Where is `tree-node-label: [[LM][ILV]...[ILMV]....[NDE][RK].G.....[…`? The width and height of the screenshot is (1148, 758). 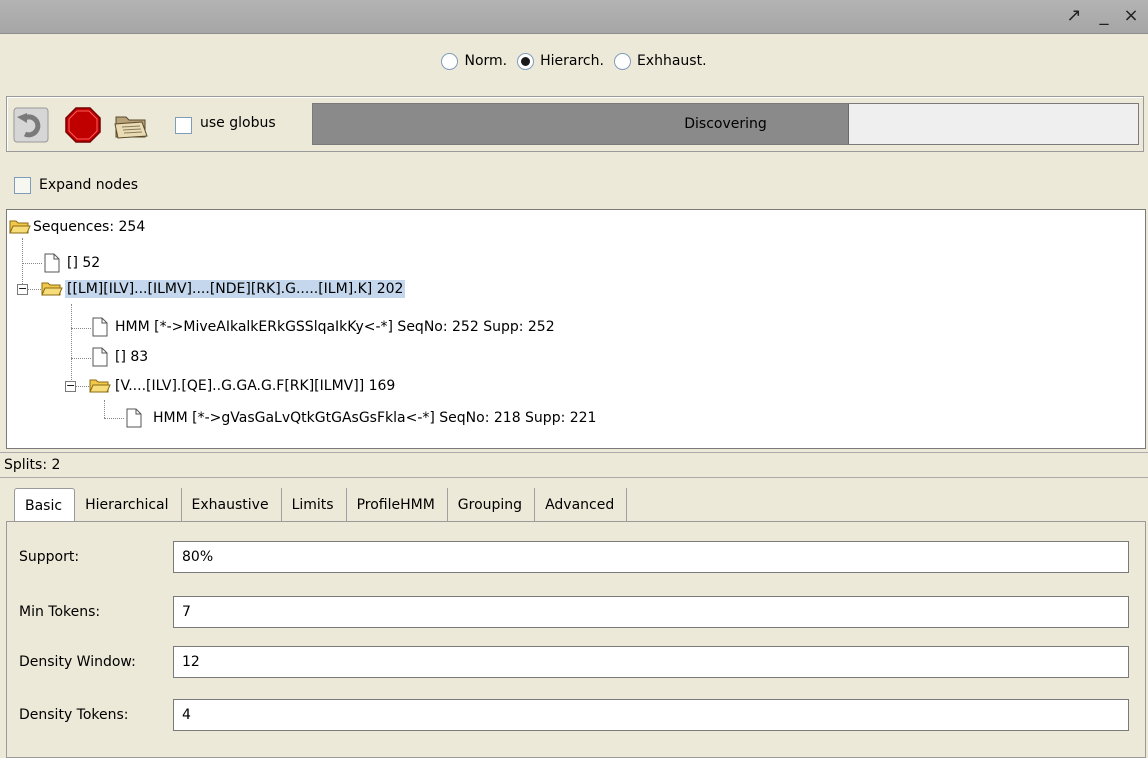 tree-node-label: [[LM][ILV]...[ILMV]....[NDE][RK].G.....[… is located at coordinates (235, 289).